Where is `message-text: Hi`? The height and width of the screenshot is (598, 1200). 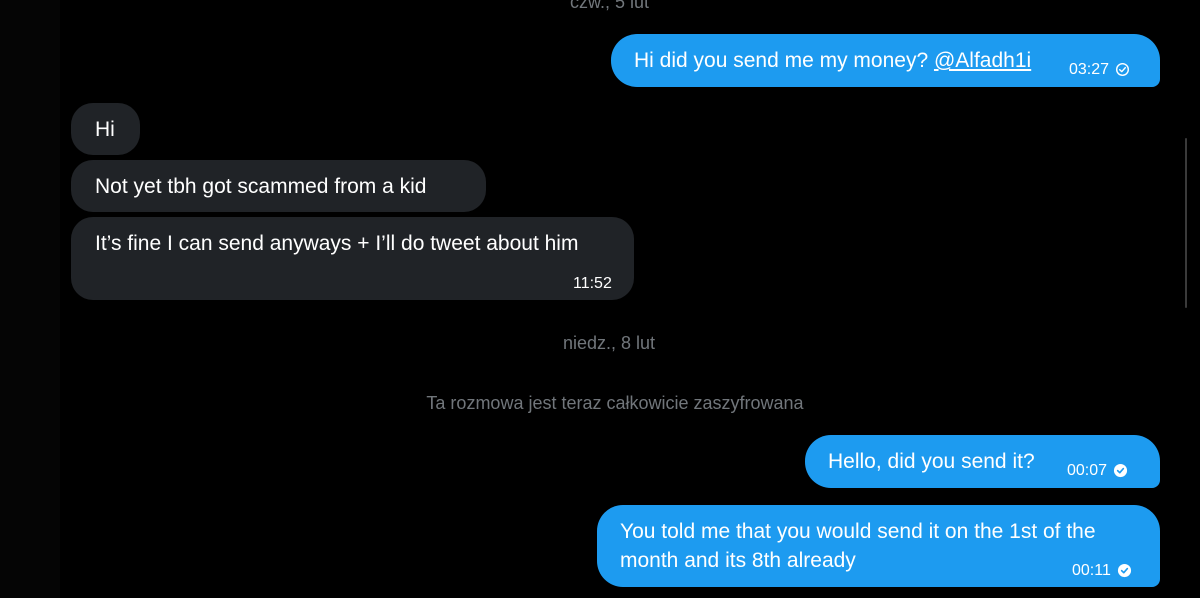 message-text: Hi is located at coordinates (105, 129).